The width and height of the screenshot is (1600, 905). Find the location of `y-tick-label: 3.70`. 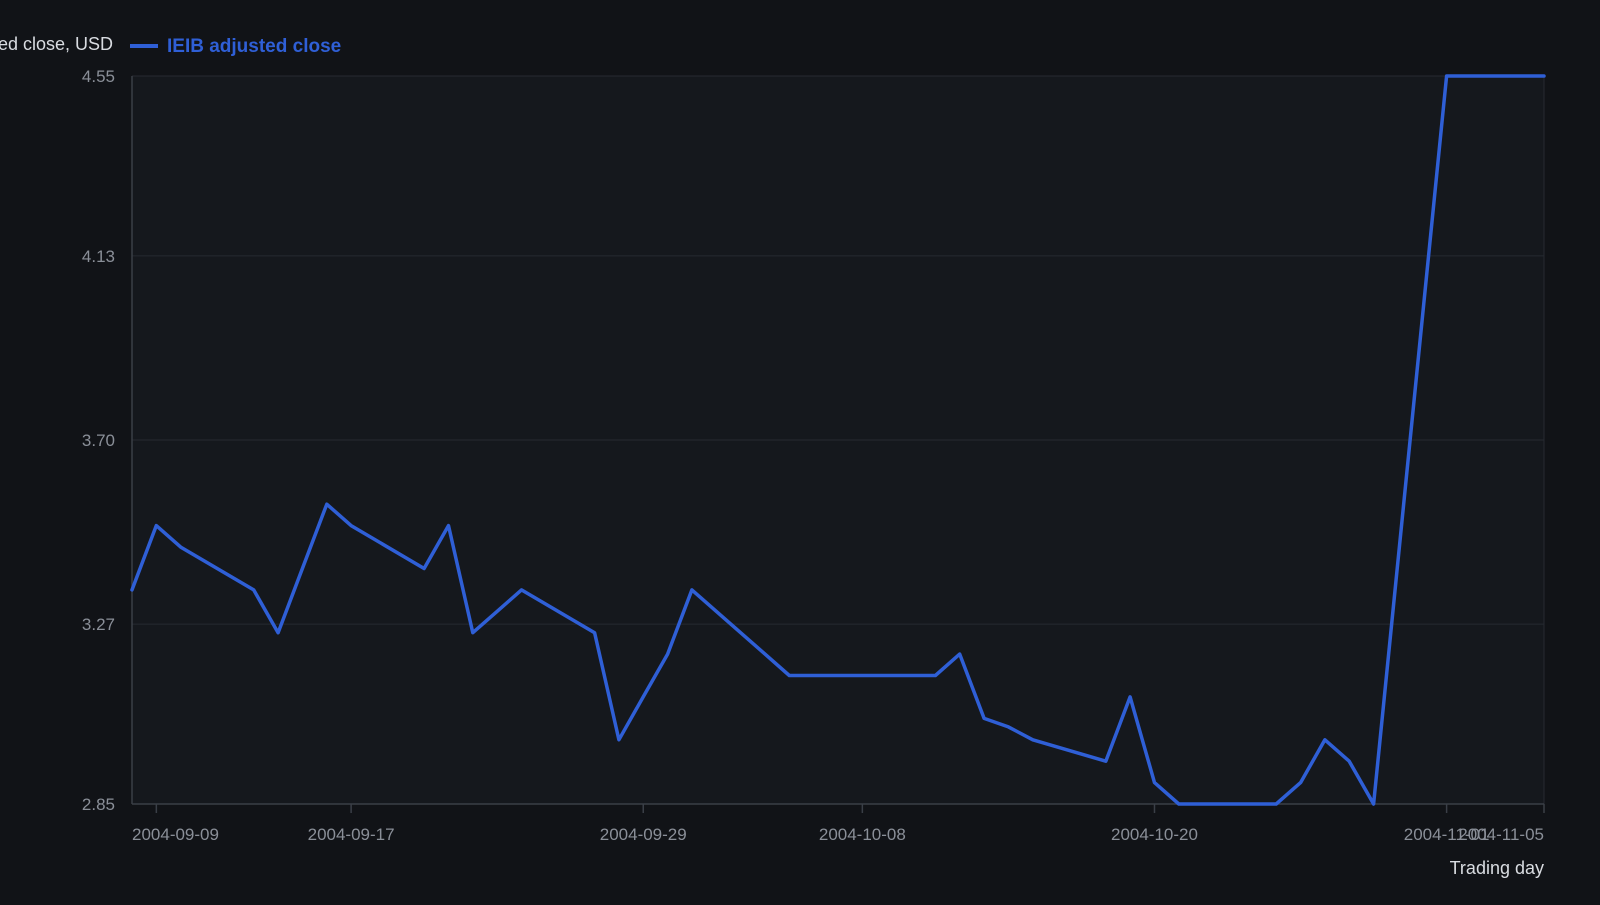

y-tick-label: 3.70 is located at coordinates (98, 440).